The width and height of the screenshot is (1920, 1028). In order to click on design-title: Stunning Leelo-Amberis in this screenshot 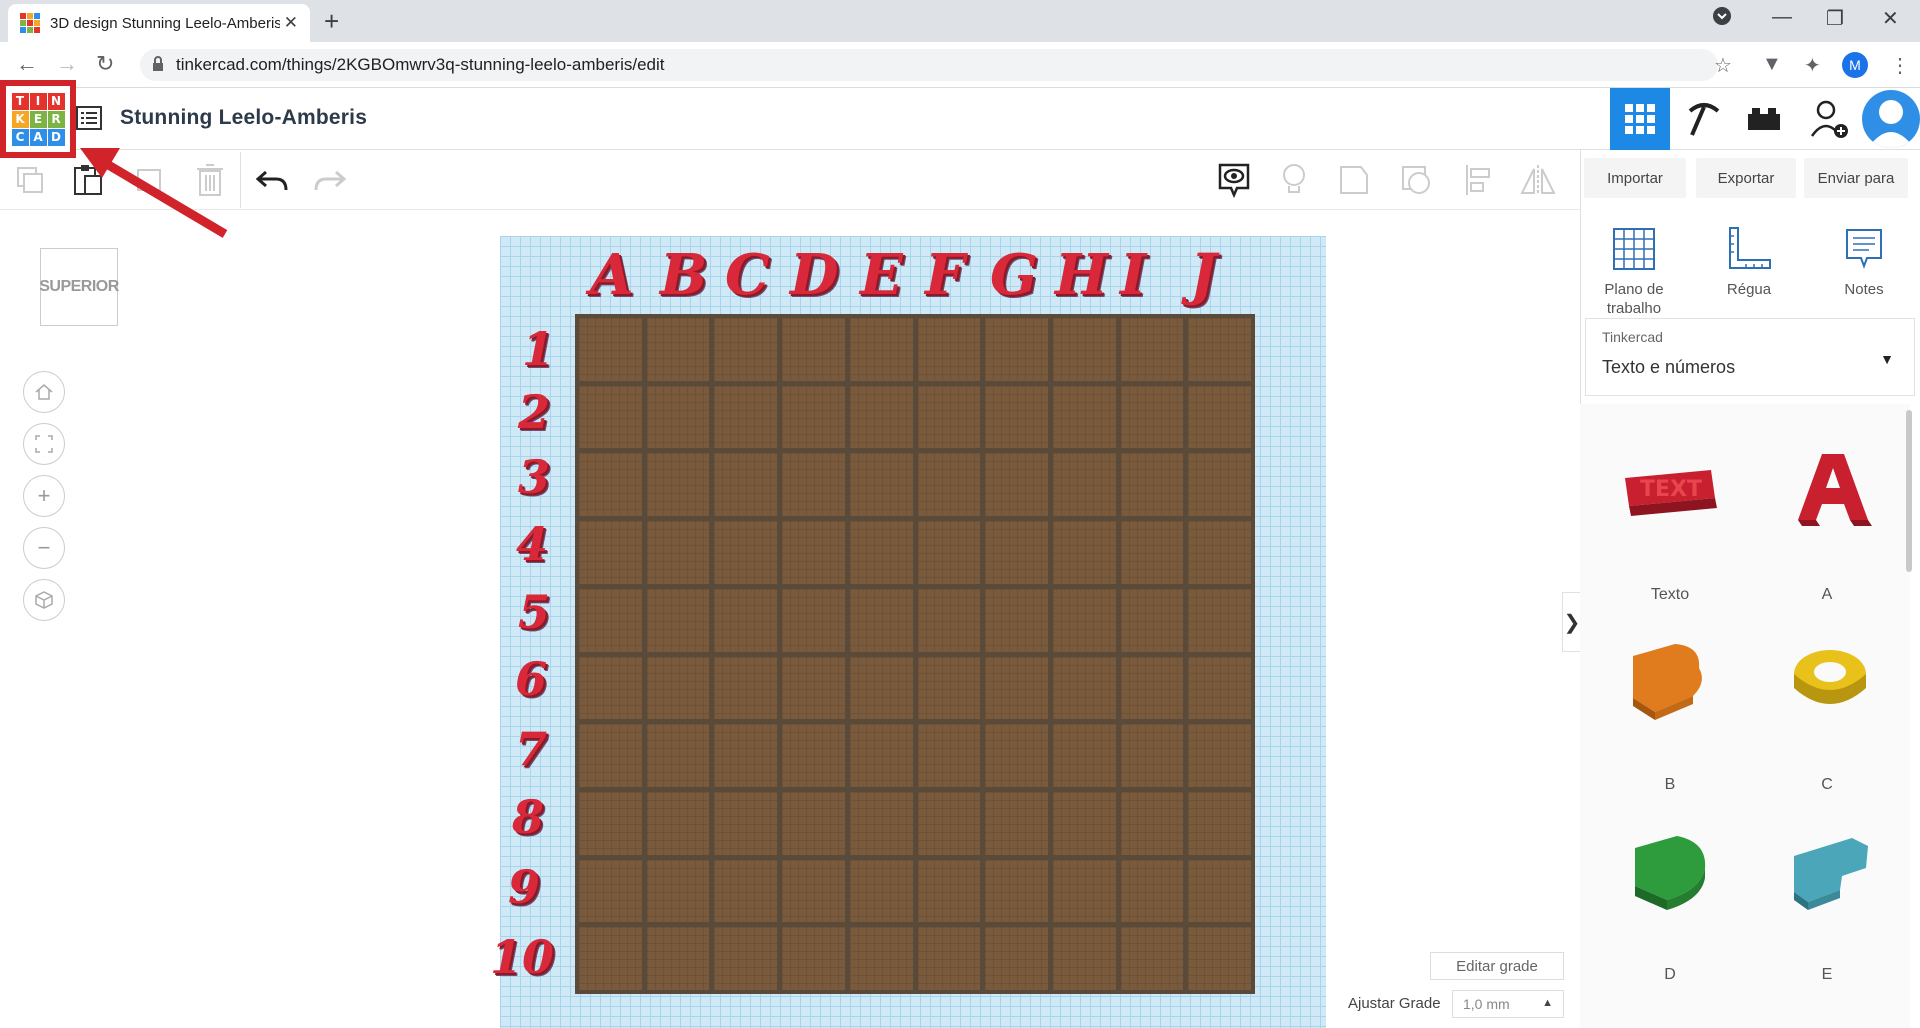, I will do `click(243, 118)`.